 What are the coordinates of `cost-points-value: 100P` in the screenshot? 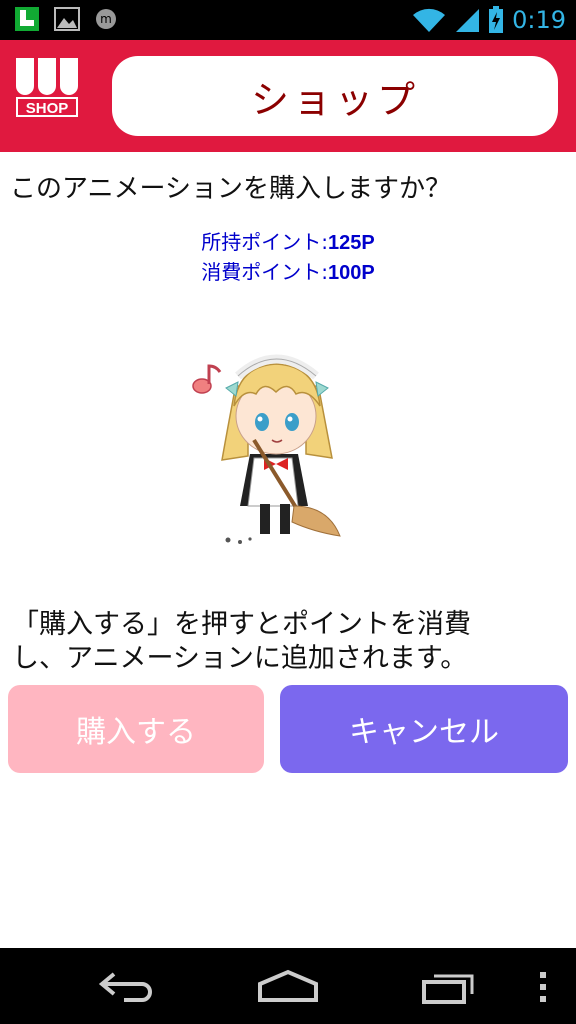 It's located at (351, 273).